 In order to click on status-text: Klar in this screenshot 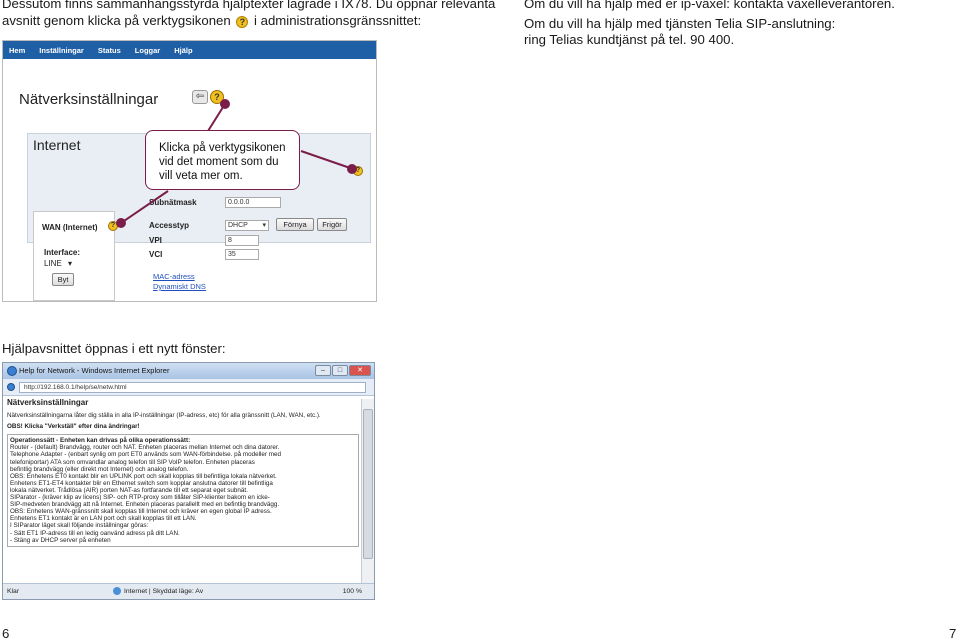, I will do `click(13, 591)`.